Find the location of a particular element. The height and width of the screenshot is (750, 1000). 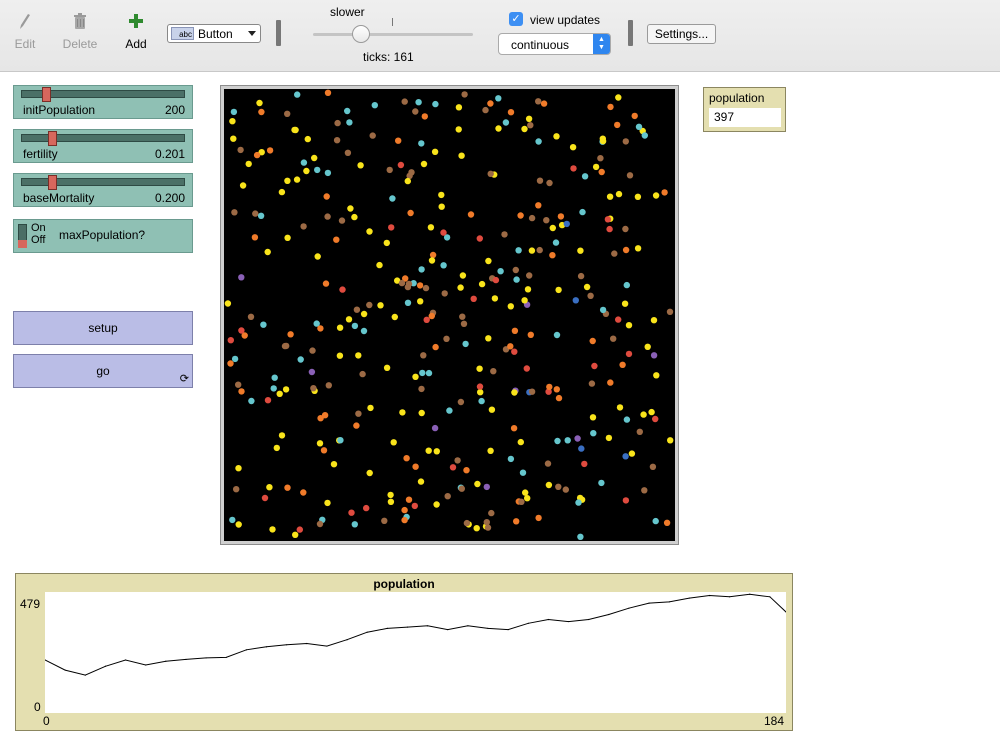

update-mode-select: continuous ▲ ▼ is located at coordinates (554, 44).